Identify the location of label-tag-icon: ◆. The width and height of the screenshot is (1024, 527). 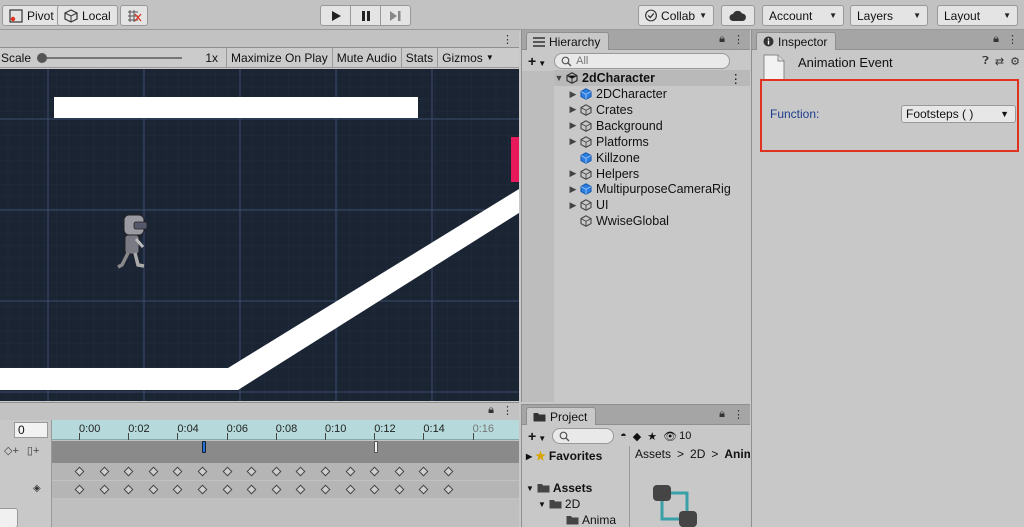
(637, 436).